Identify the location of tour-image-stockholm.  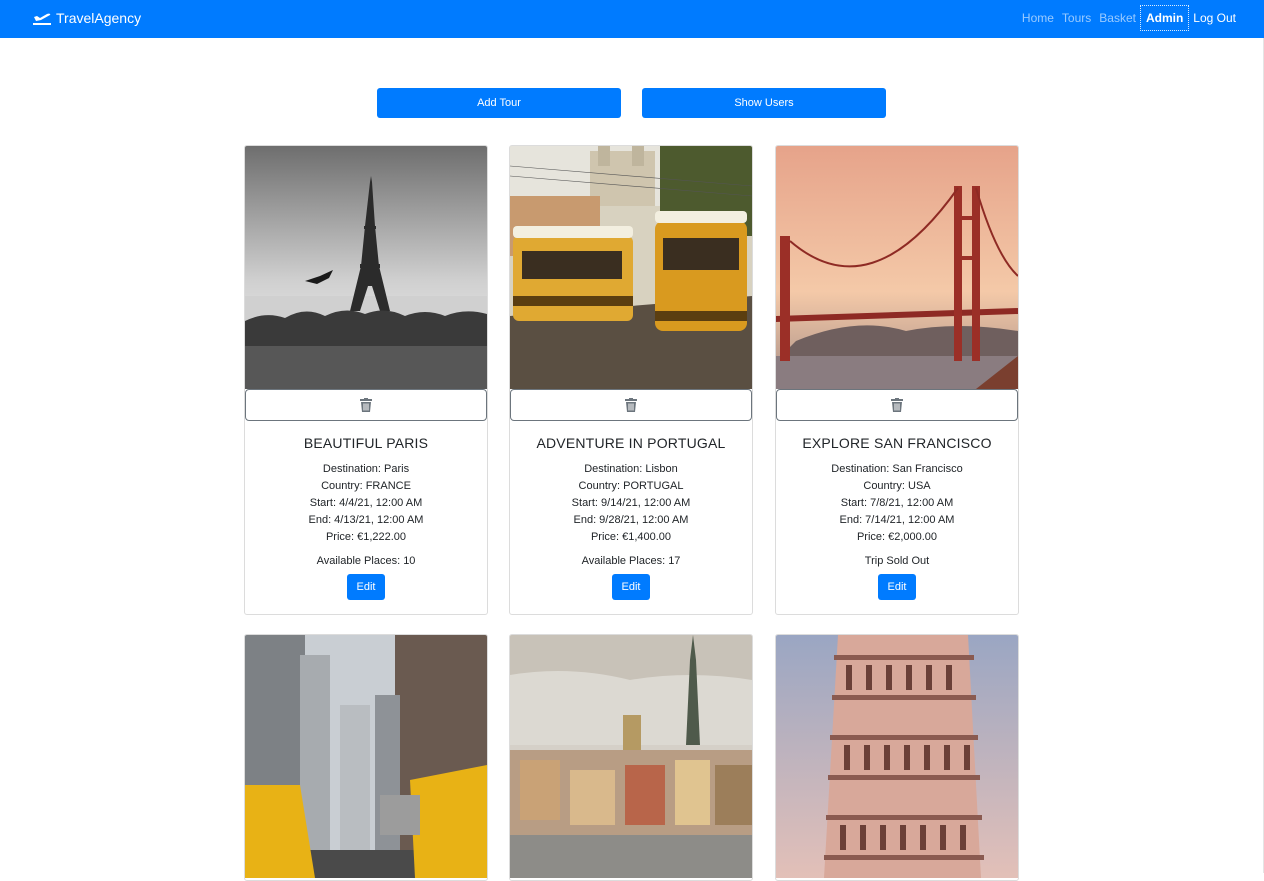
(631, 756).